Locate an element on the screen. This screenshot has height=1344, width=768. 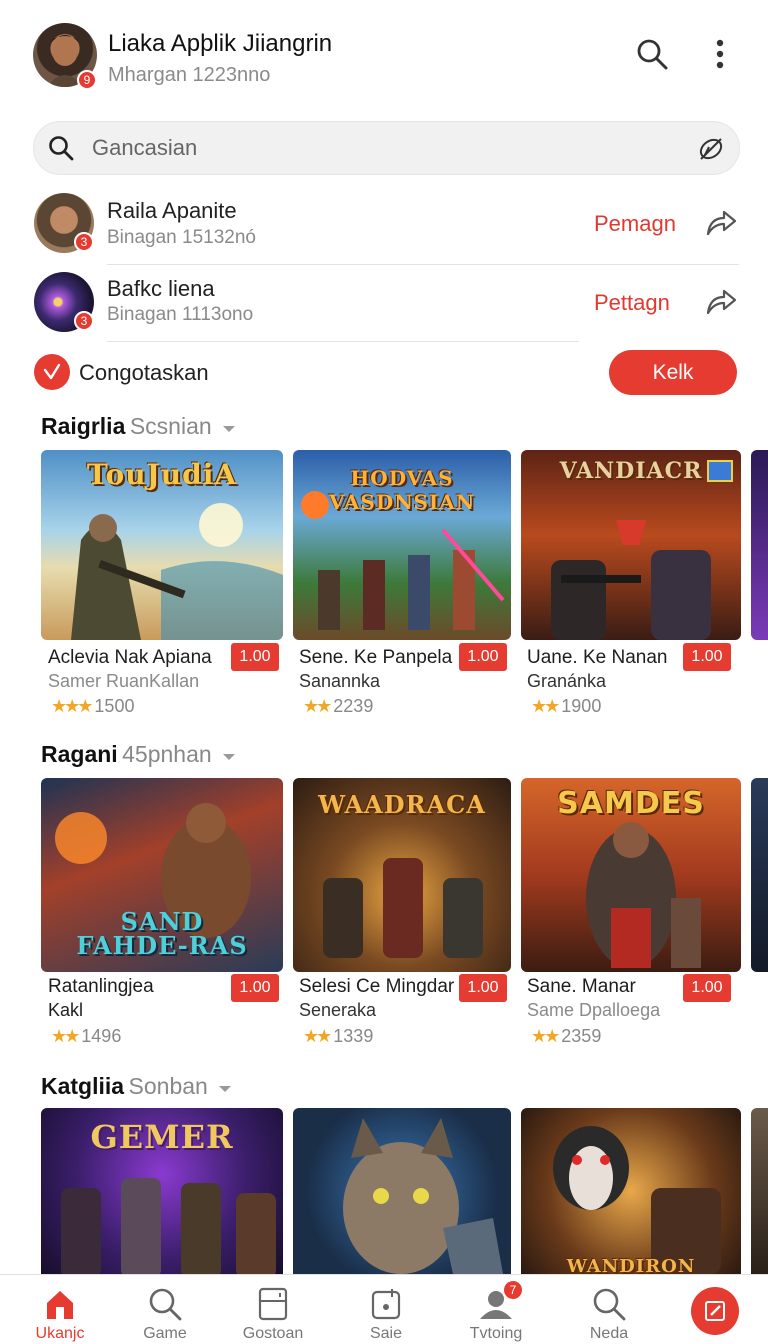
friend-name: Bafkc liena is located at coordinates (161, 288).